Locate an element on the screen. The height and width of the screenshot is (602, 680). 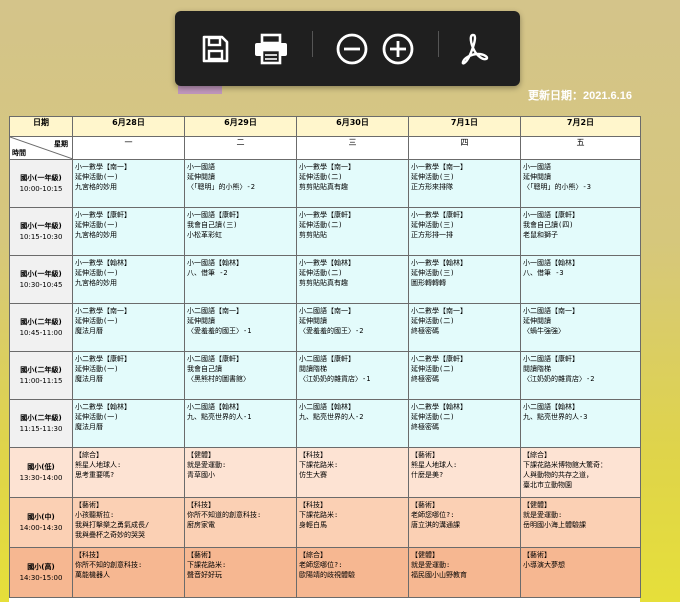
lesson-line: 小一數學【翰林】 is located at coordinates (327, 263).